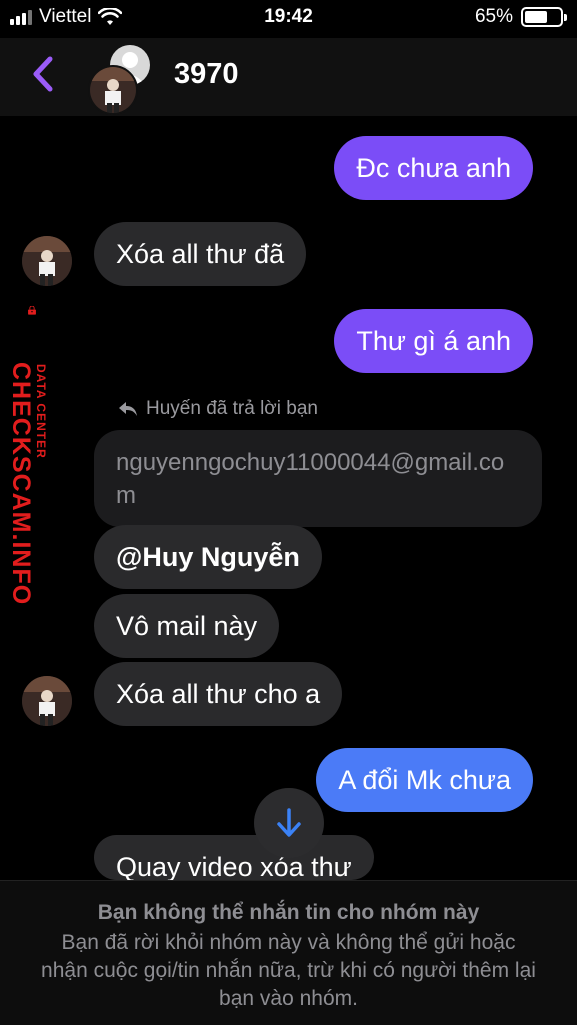  I want to click on message-bubble: Quay video xóa thư, so click(234, 857).